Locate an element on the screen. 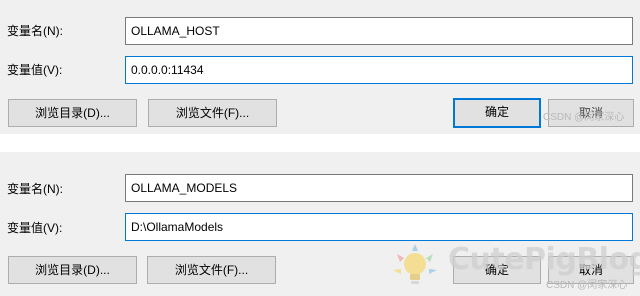 This screenshot has height=296, width=640. variable-name-input: OLLAMA_MODELS is located at coordinates (379, 188).